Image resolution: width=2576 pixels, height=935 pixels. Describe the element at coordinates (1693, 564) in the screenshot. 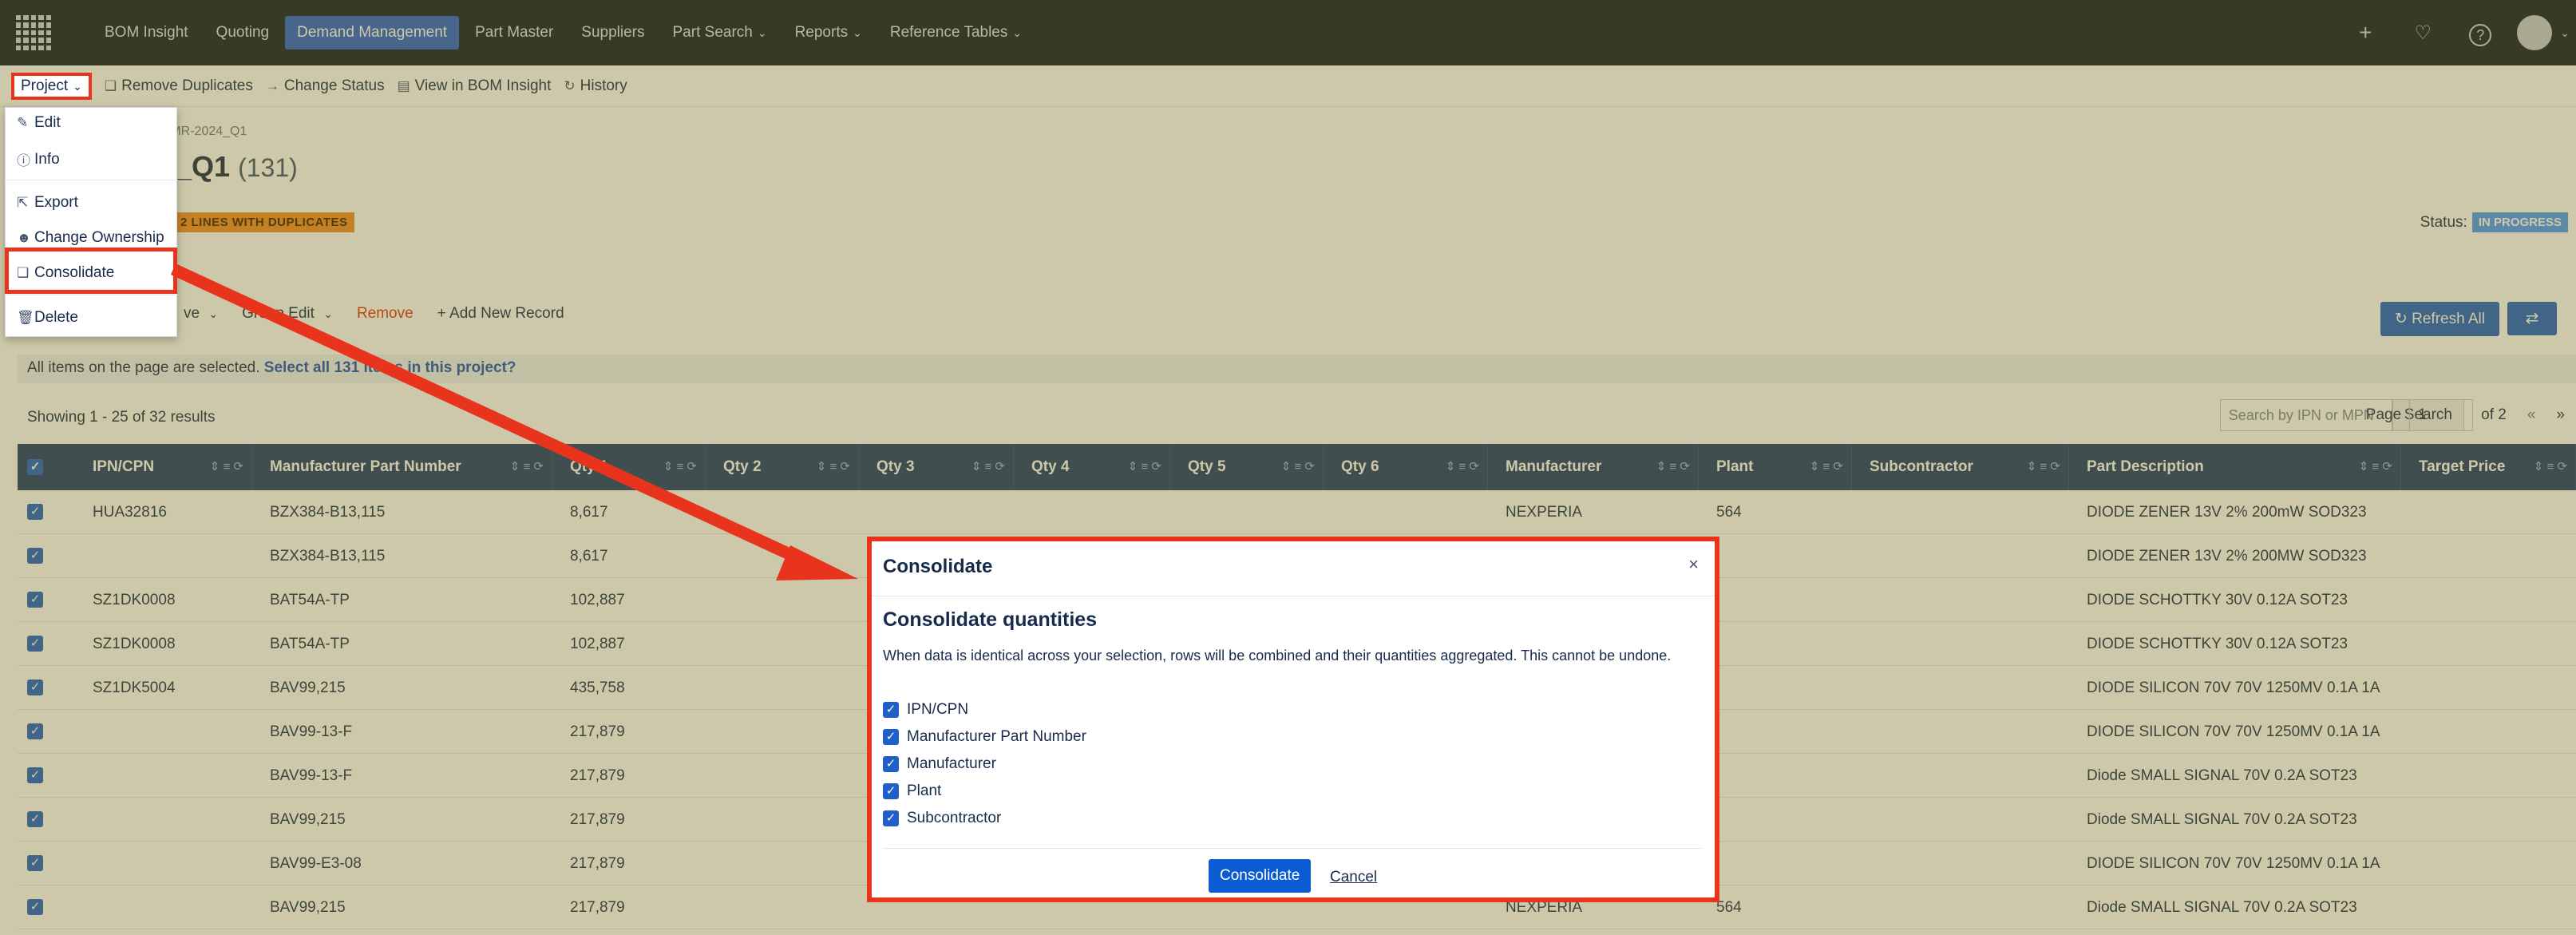

I see `close-icon: ×` at that location.